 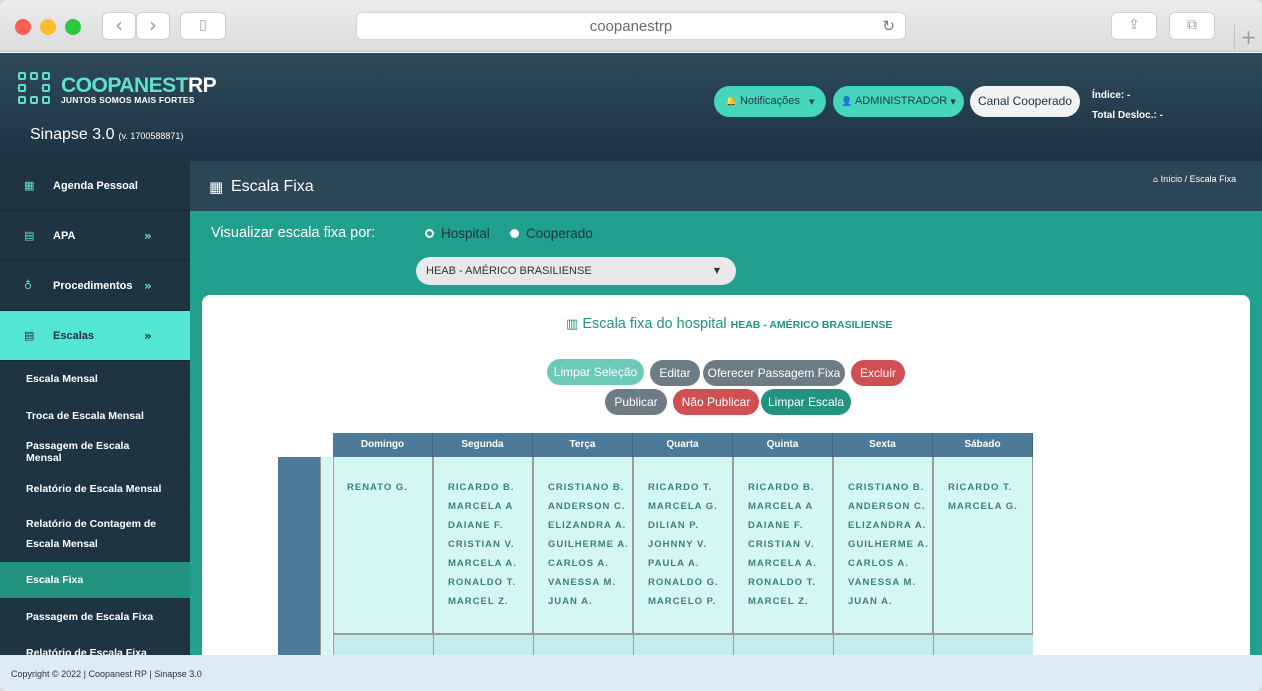 What do you see at coordinates (95, 645) in the screenshot?
I see `sidebar-subitem-relatorio-escala-fixa: Relatório de Escala Fixa` at bounding box center [95, 645].